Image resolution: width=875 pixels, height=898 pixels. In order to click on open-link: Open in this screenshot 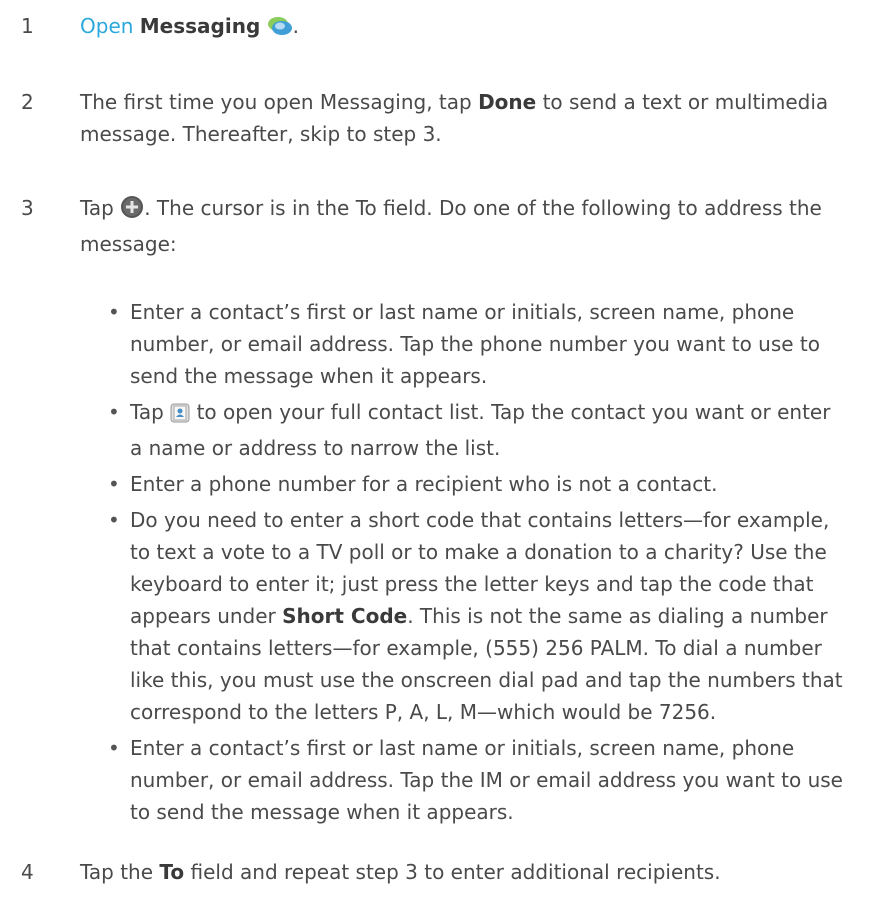, I will do `click(106, 26)`.